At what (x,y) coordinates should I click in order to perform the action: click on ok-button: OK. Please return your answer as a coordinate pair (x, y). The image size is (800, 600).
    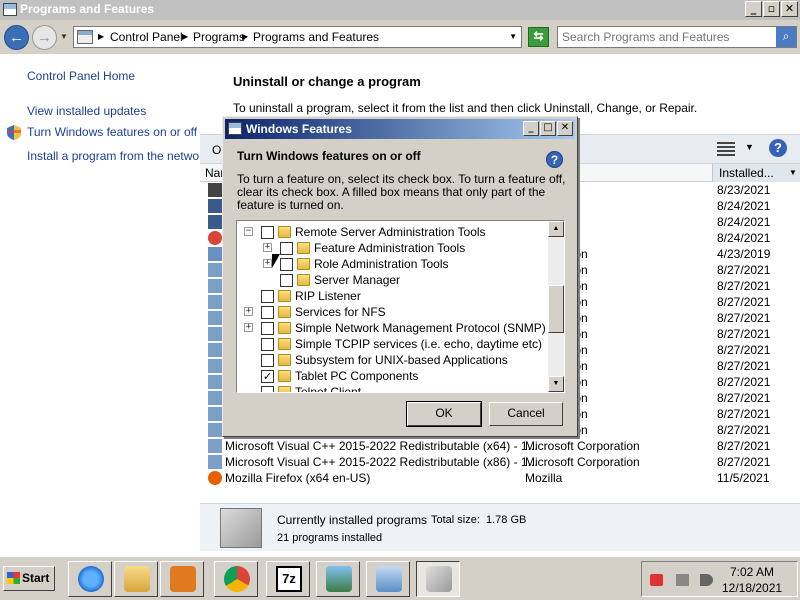
    Looking at the image, I should click on (444, 414).